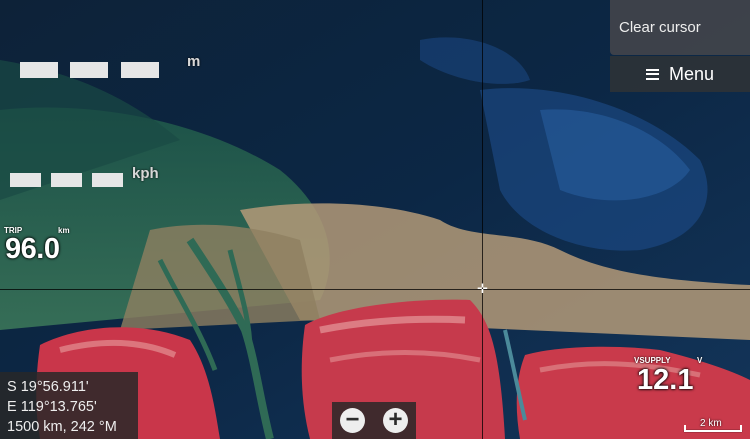  What do you see at coordinates (52, 407) in the screenshot?
I see `longitude: E 119°13.765'` at bounding box center [52, 407].